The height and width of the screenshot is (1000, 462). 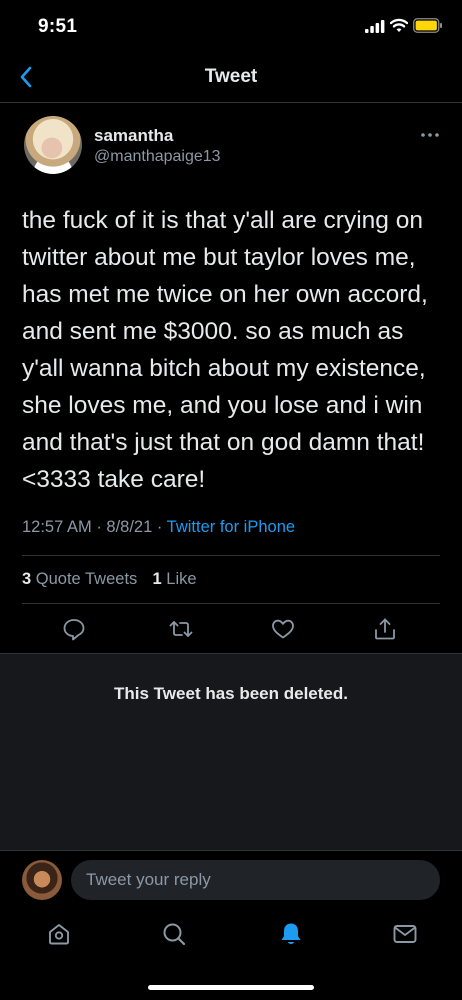 What do you see at coordinates (74, 629) in the screenshot?
I see `reply-icon` at bounding box center [74, 629].